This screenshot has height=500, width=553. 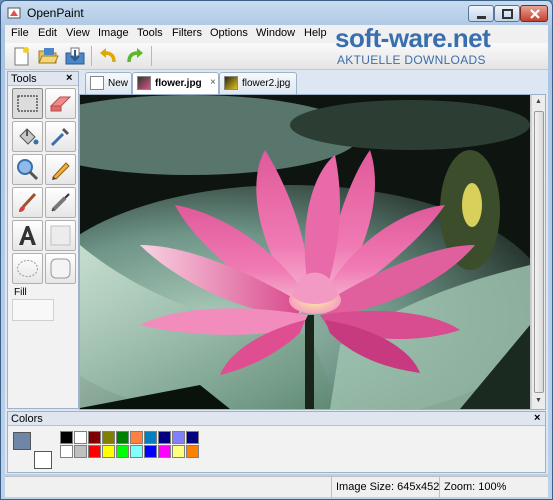 I want to click on menu-file: File, so click(x=20, y=33).